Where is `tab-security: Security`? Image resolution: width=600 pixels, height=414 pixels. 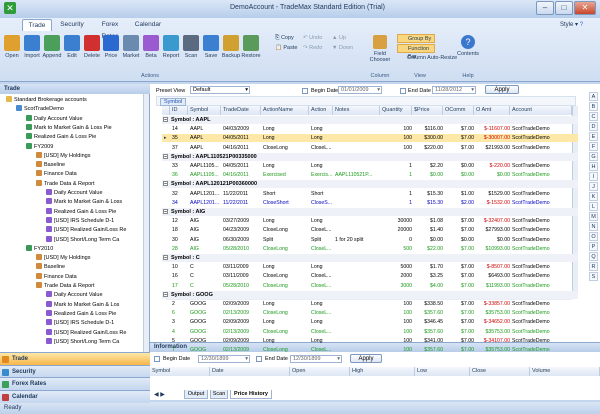
tab-security: Security is located at coordinates (72, 25).